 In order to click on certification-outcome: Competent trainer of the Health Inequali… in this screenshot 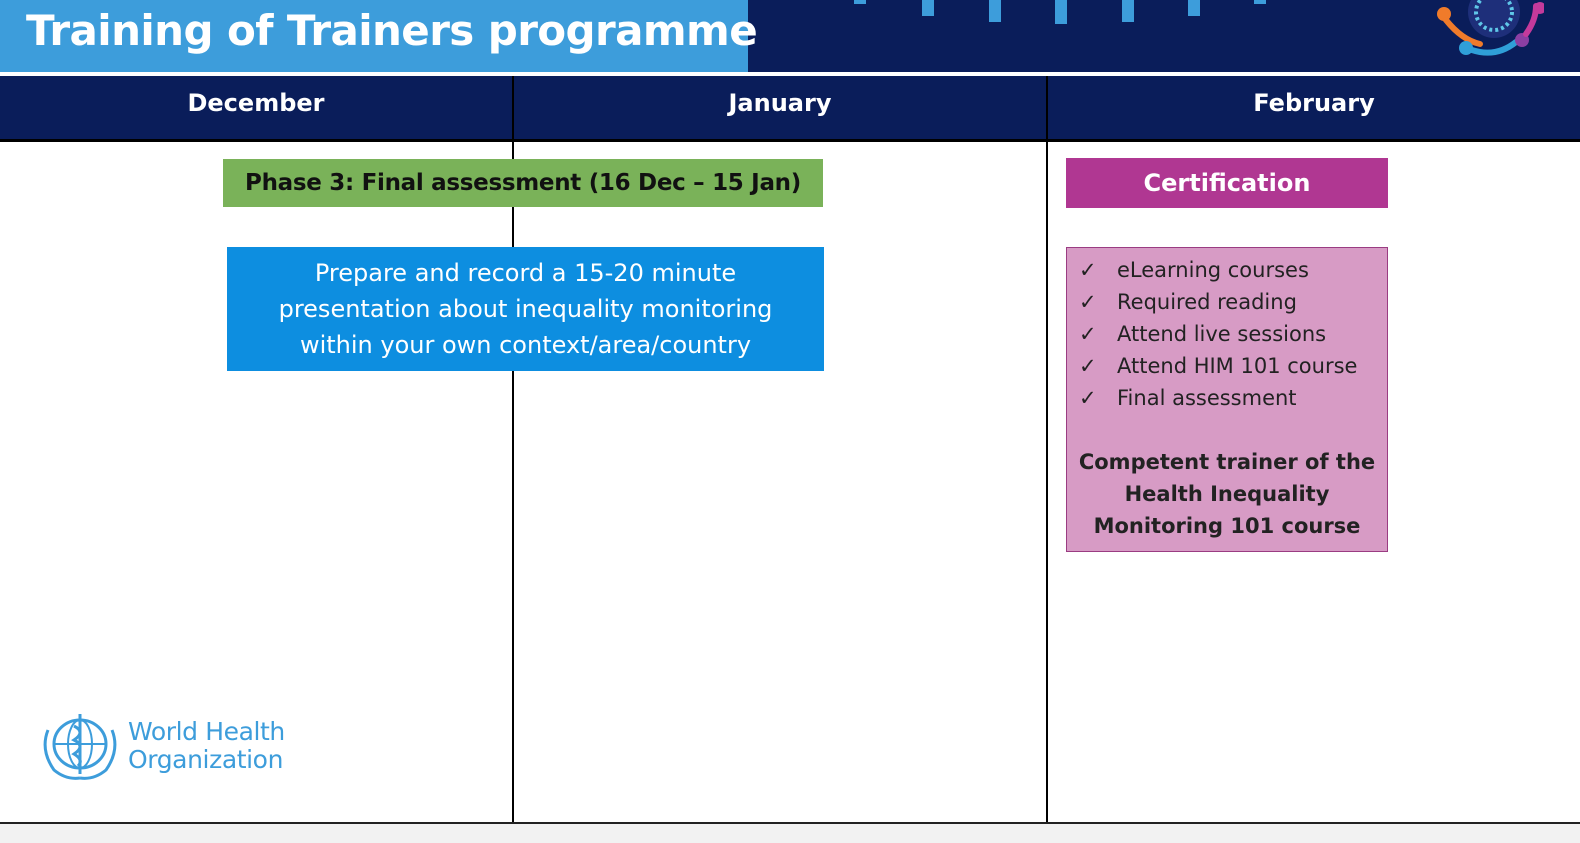, I will do `click(1227, 494)`.